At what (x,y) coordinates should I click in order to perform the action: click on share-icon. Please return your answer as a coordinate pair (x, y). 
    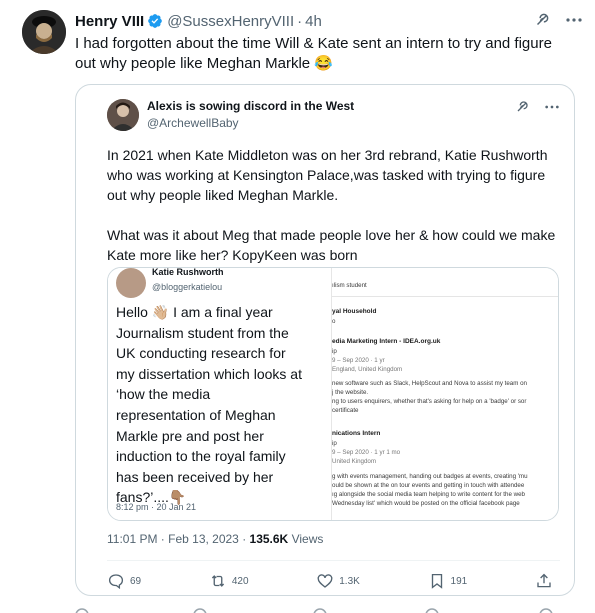
    Looking at the image, I should click on (544, 581).